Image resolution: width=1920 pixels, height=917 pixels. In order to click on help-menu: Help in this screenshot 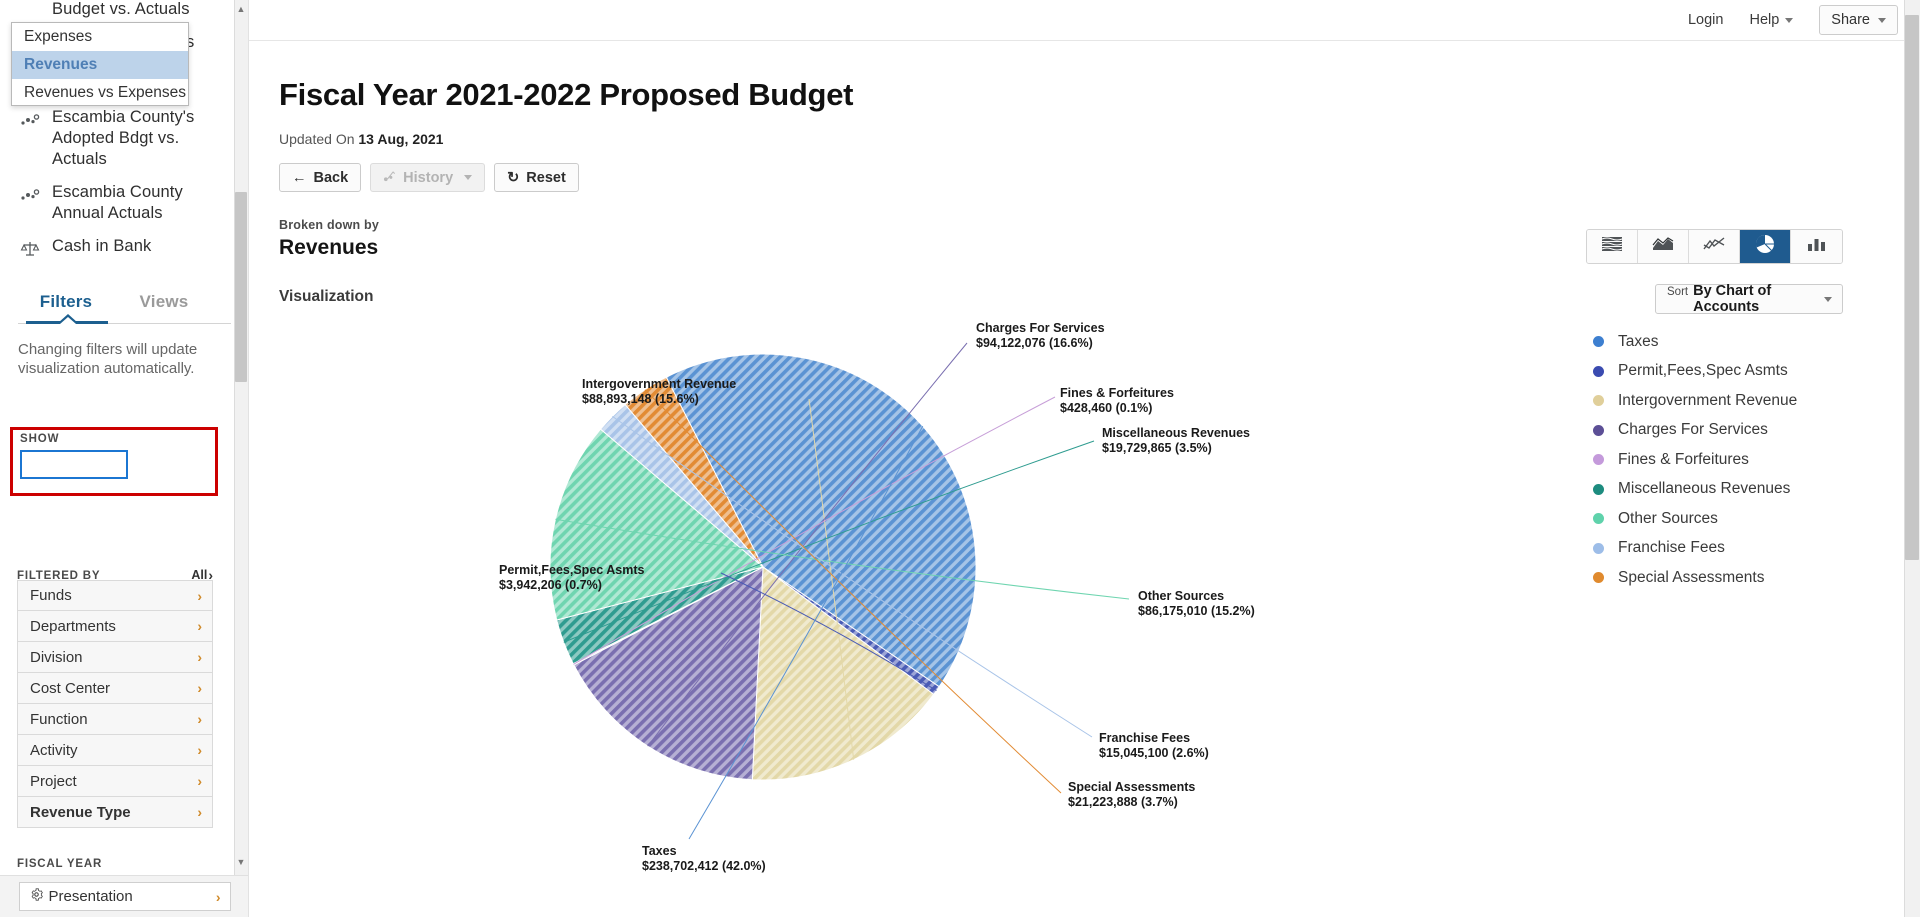, I will do `click(1771, 20)`.